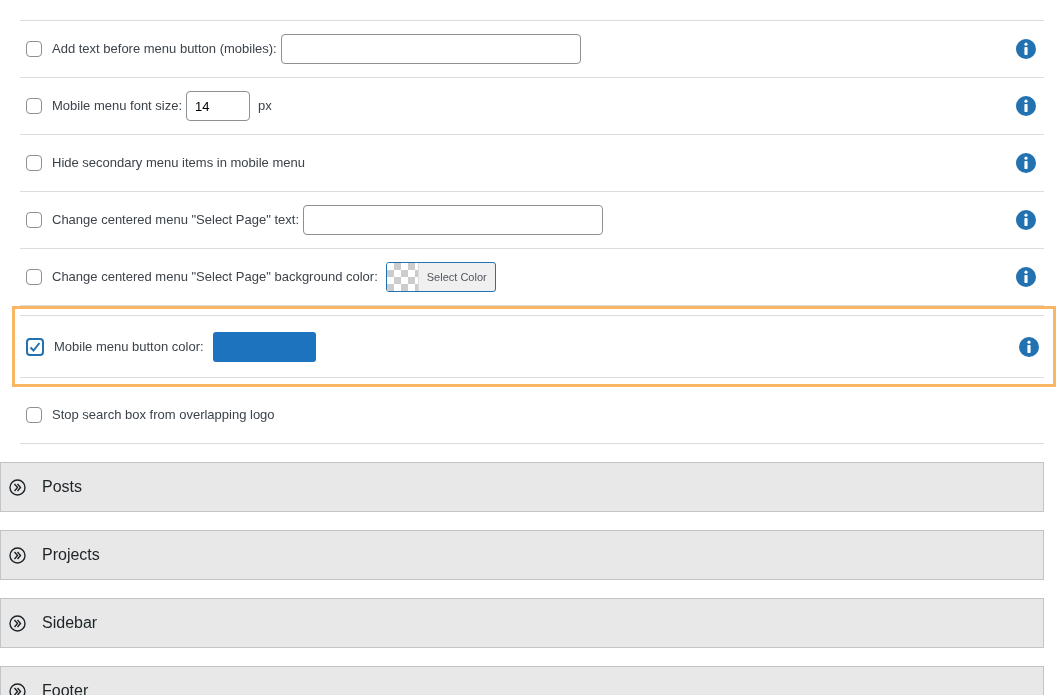 The width and height of the screenshot is (1056, 695). Describe the element at coordinates (175, 220) in the screenshot. I see `option-label: Change centered menu "Select Page" text:` at that location.